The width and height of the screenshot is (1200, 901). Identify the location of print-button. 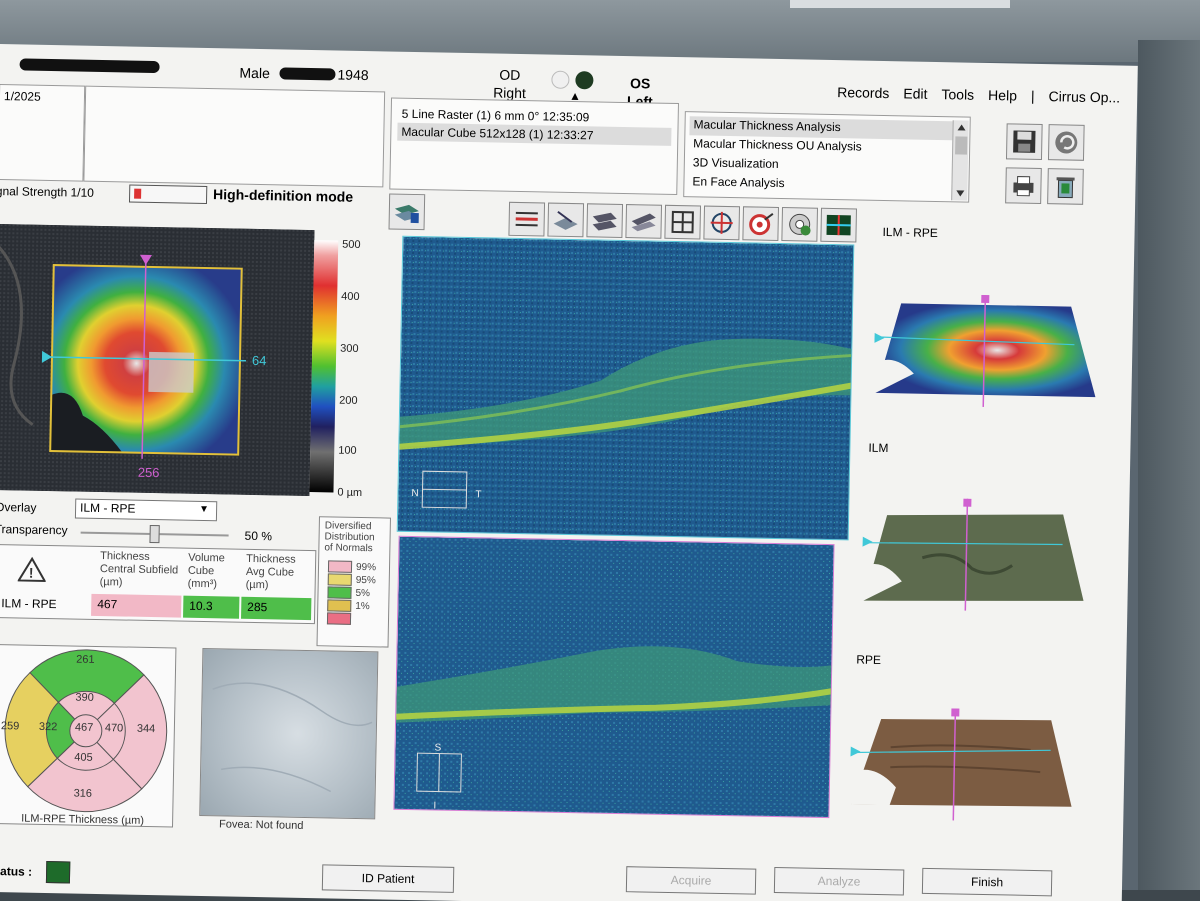
(1023, 186).